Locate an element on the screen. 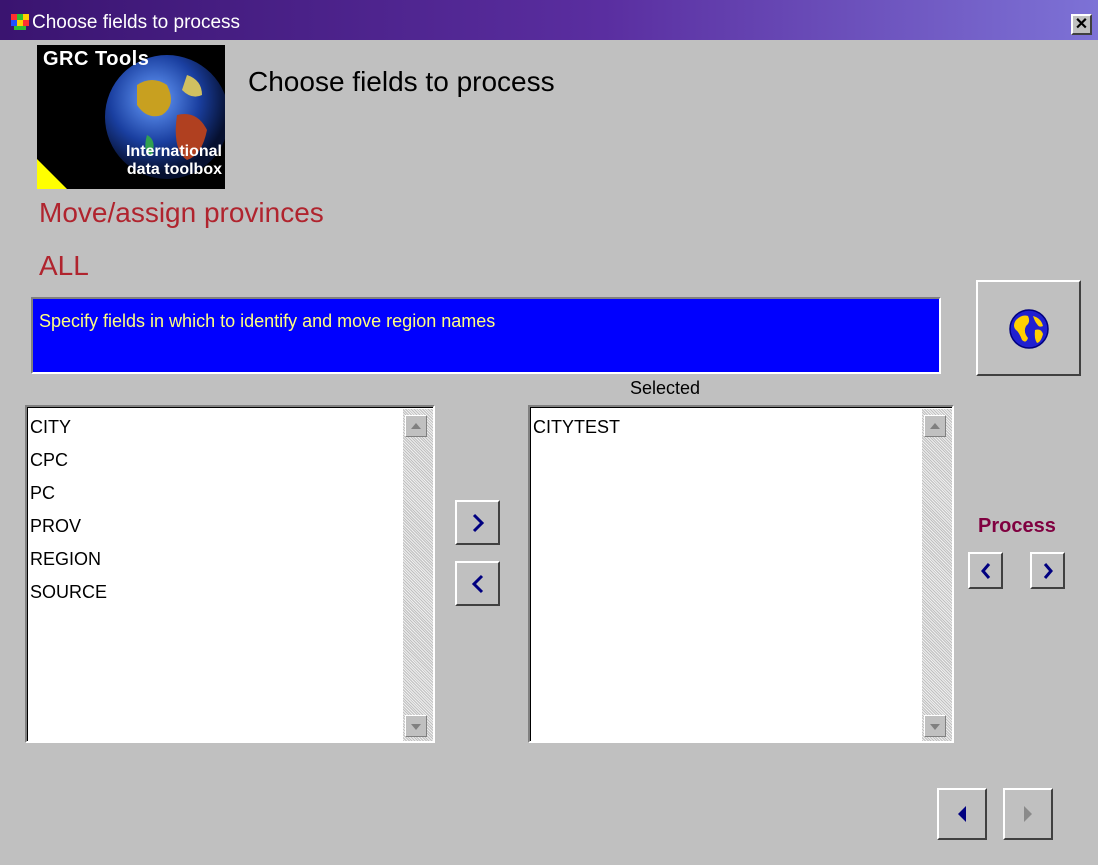  available-list-scrollbar is located at coordinates (418, 575).